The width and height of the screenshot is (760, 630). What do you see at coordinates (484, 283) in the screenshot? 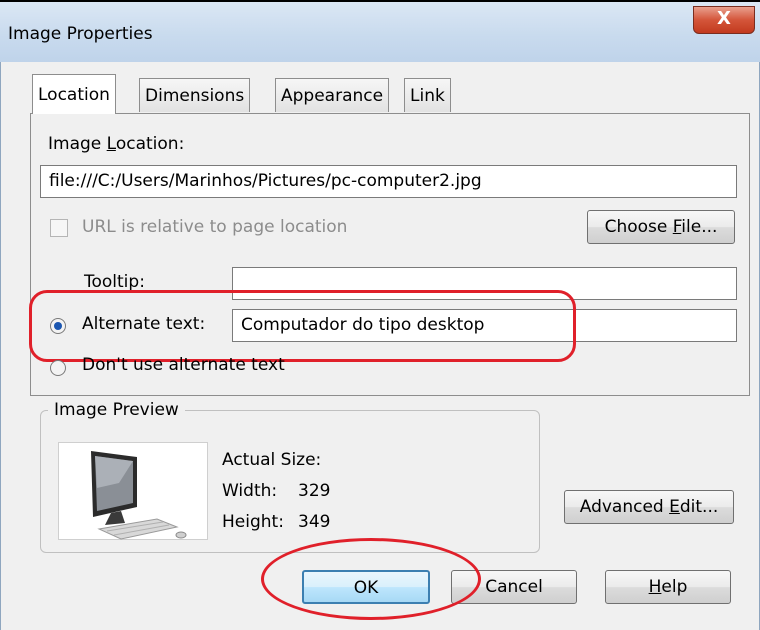
I see `tooltip-input` at bounding box center [484, 283].